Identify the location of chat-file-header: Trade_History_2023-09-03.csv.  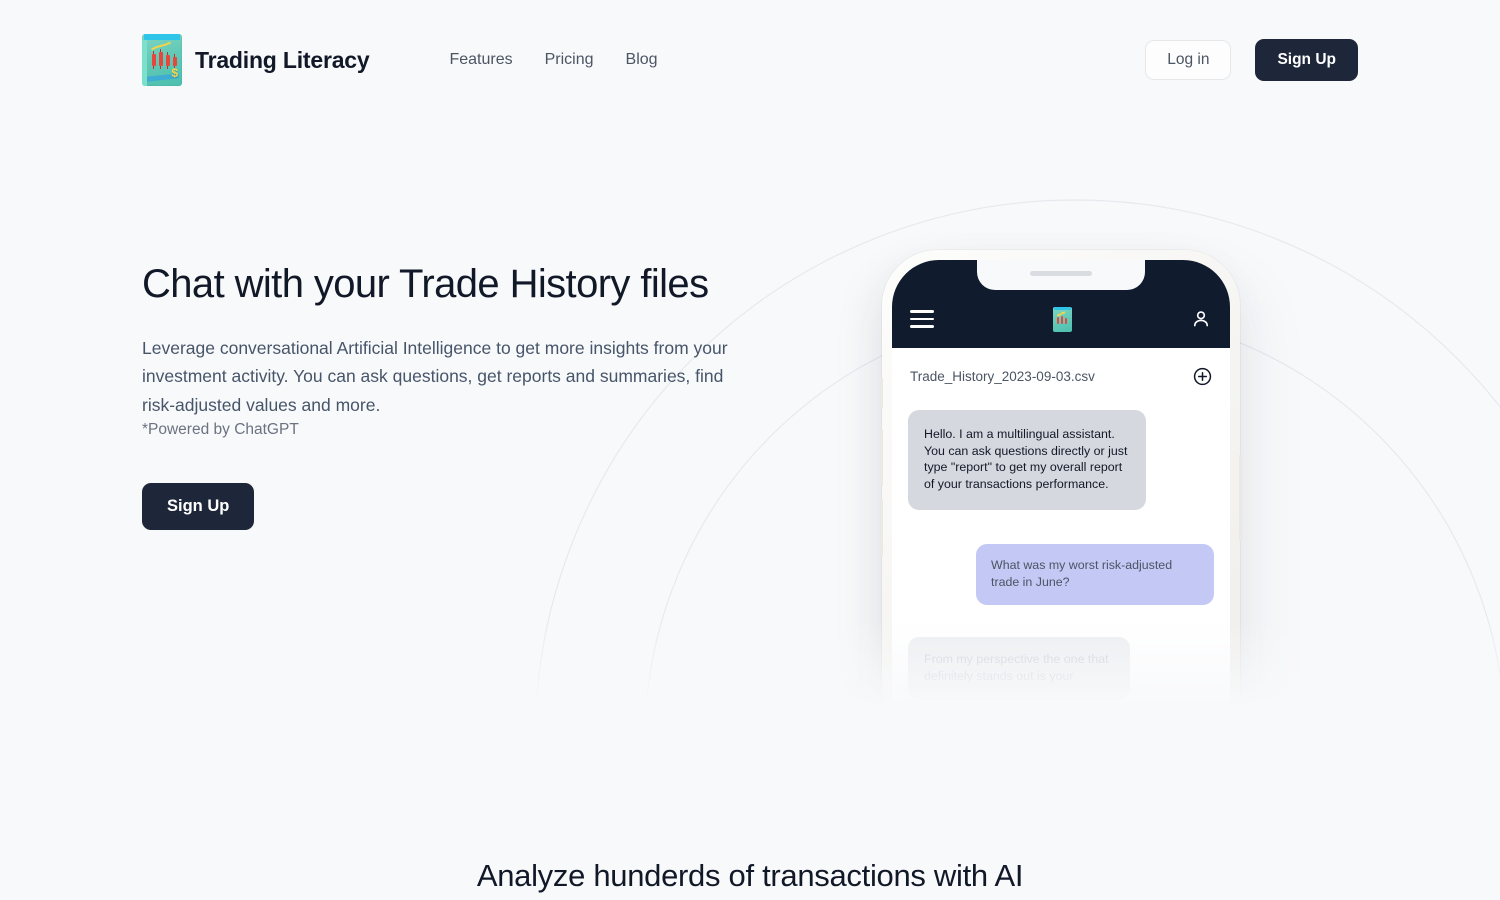
(1061, 376).